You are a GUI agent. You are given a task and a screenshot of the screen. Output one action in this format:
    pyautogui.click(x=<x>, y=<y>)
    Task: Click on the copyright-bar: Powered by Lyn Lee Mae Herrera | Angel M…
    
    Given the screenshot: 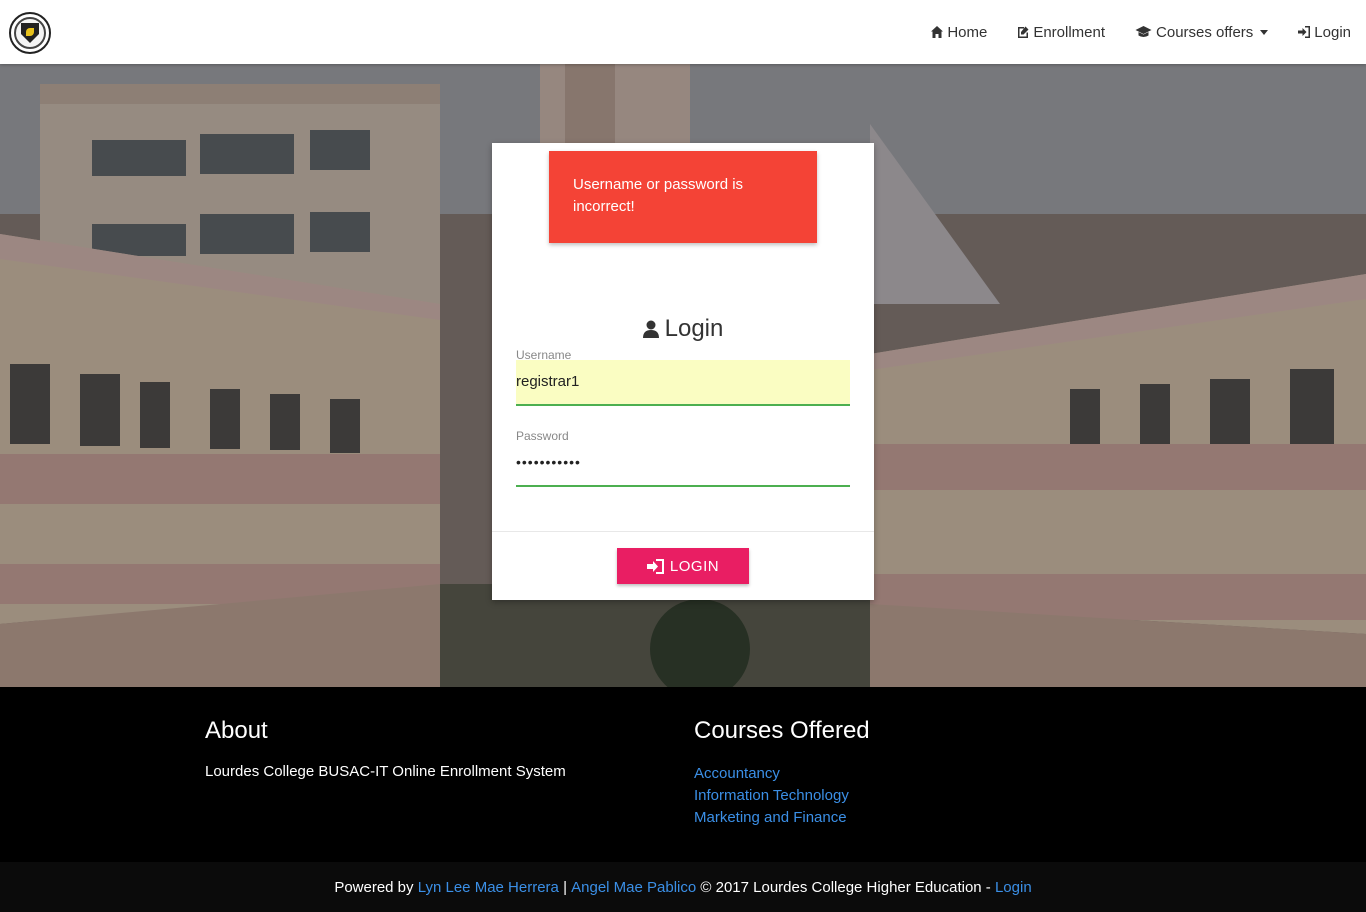 What is the action you would take?
    pyautogui.click(x=683, y=887)
    